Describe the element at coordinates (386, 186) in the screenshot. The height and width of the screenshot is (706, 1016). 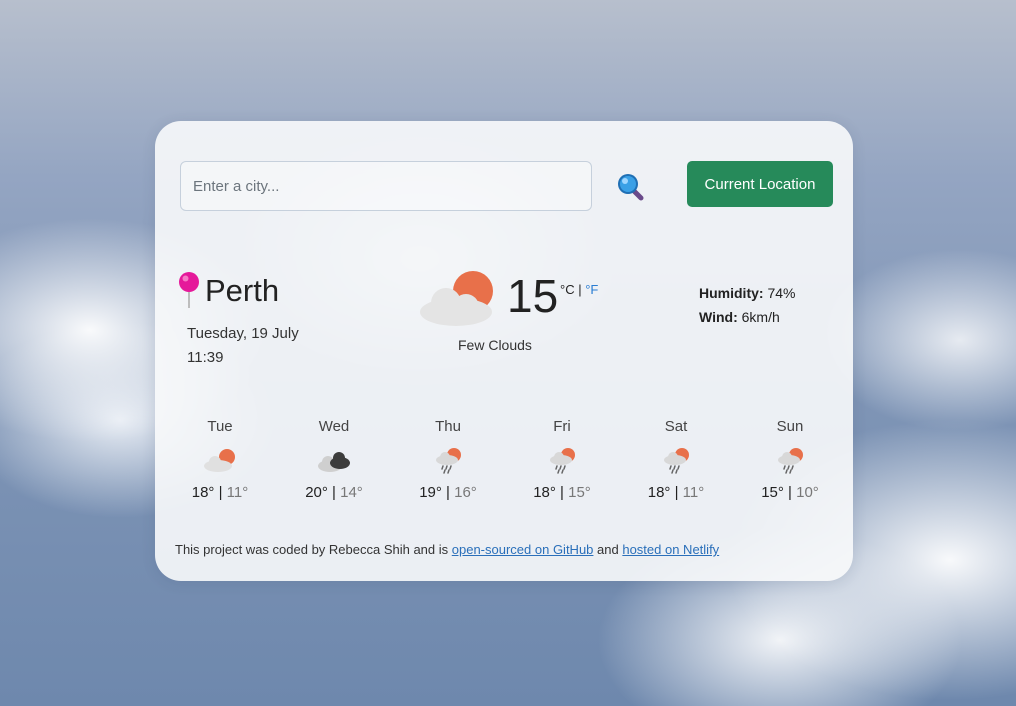
I see `city-search-input` at that location.